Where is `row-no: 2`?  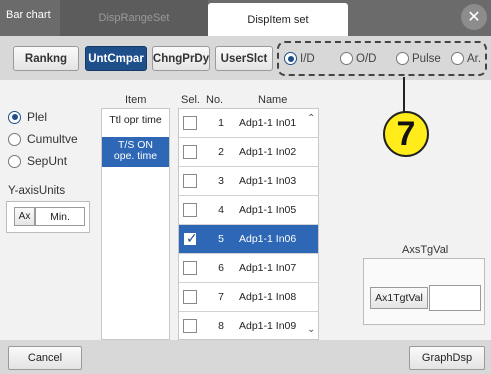
row-no: 2 is located at coordinates (221, 152).